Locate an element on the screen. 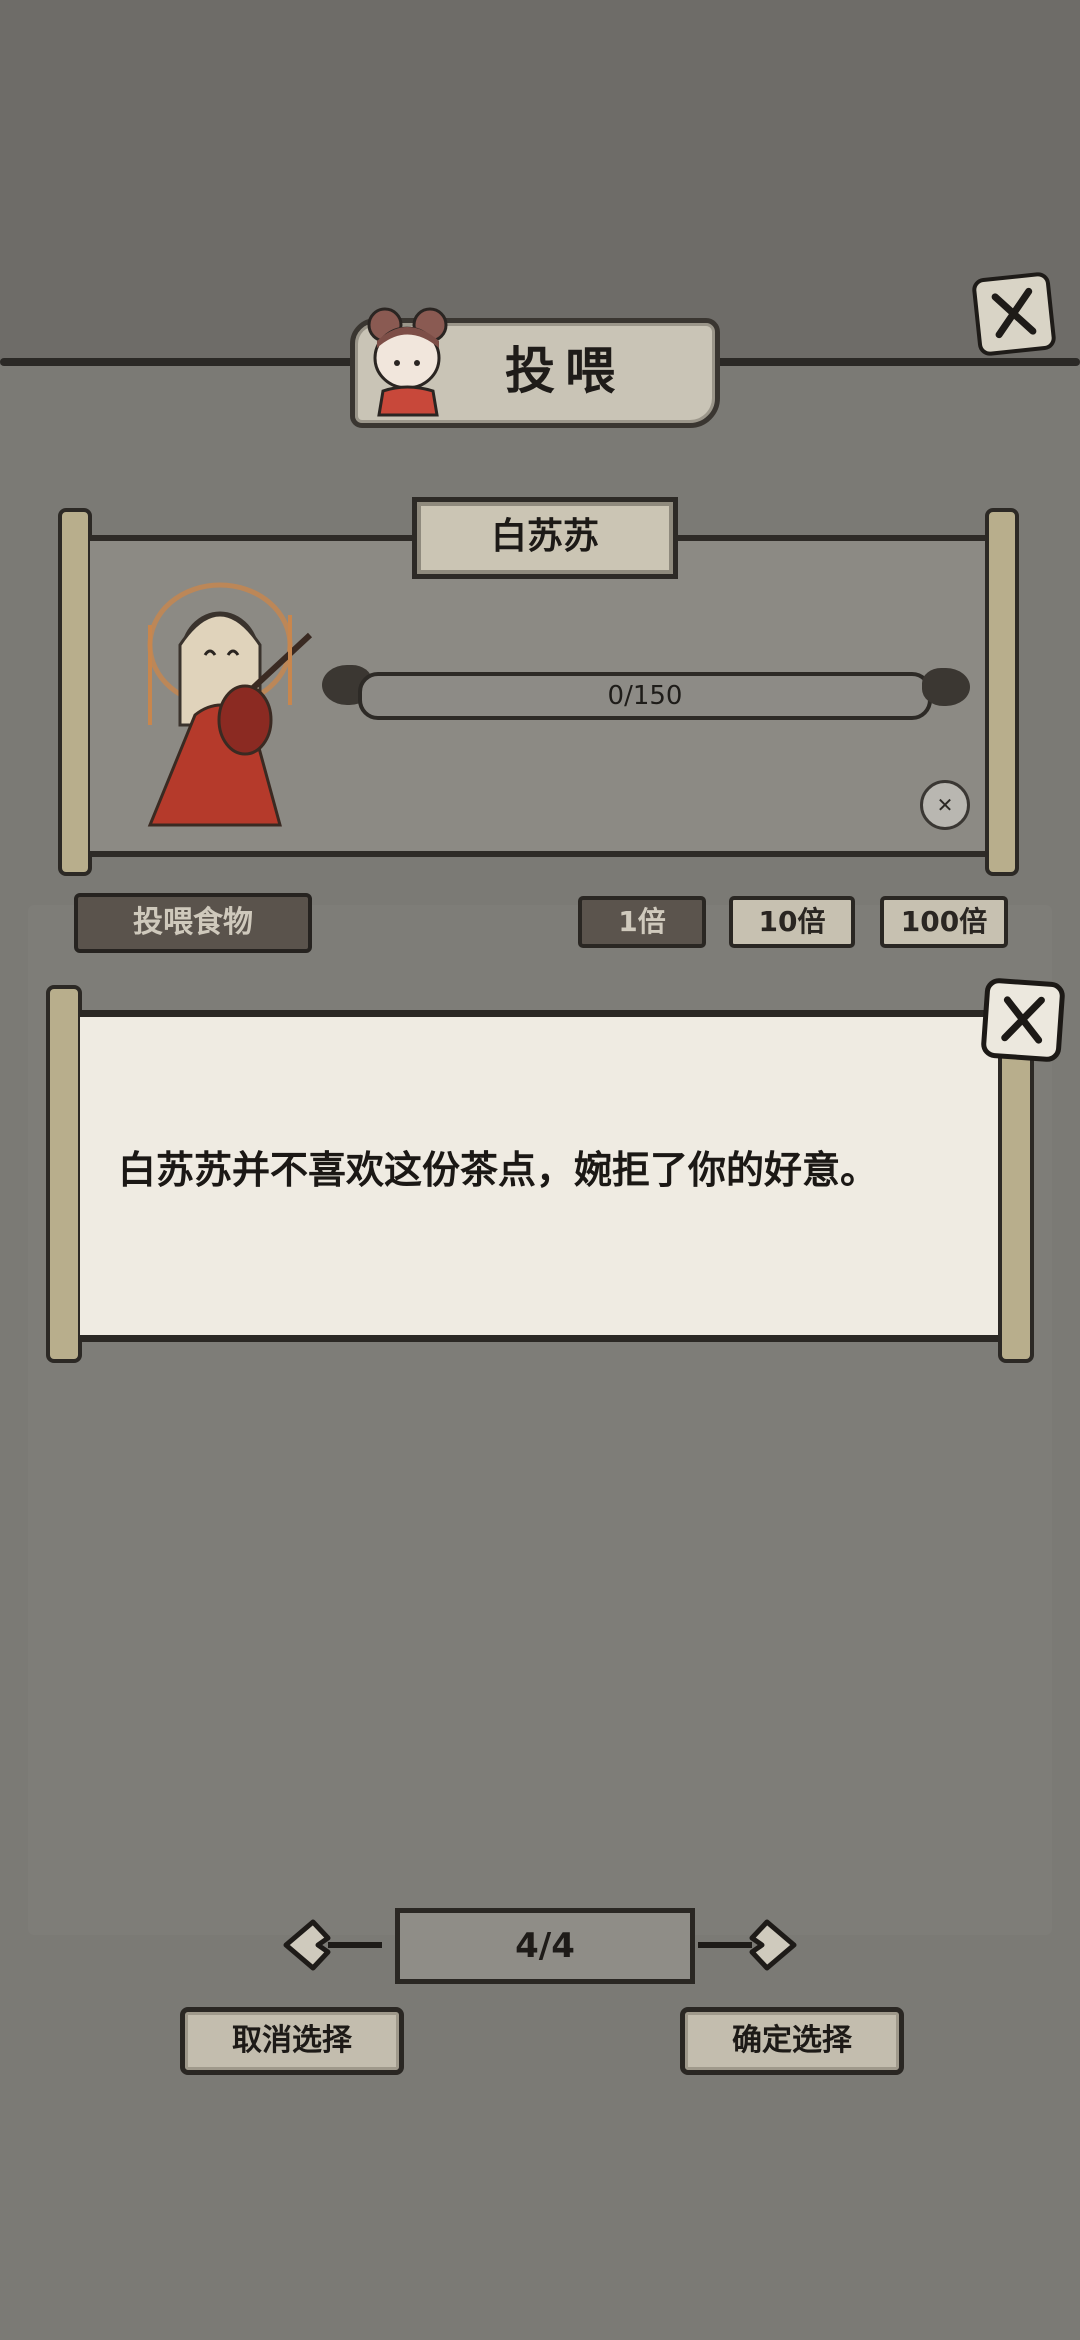 This screenshot has width=1080, height=2340. scroll-rod-right is located at coordinates (1002, 692).